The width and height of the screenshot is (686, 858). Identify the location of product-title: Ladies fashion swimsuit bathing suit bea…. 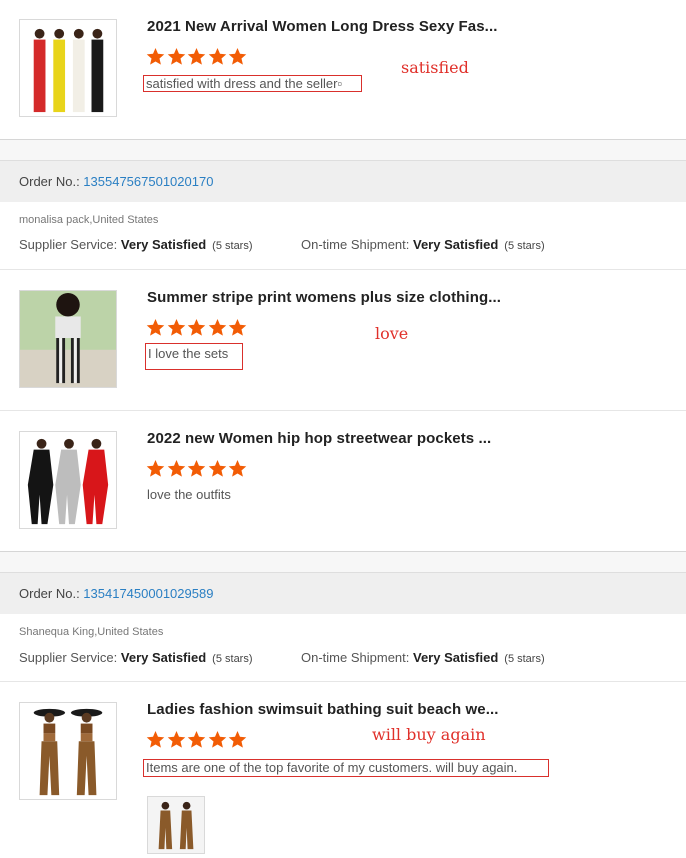
(323, 709).